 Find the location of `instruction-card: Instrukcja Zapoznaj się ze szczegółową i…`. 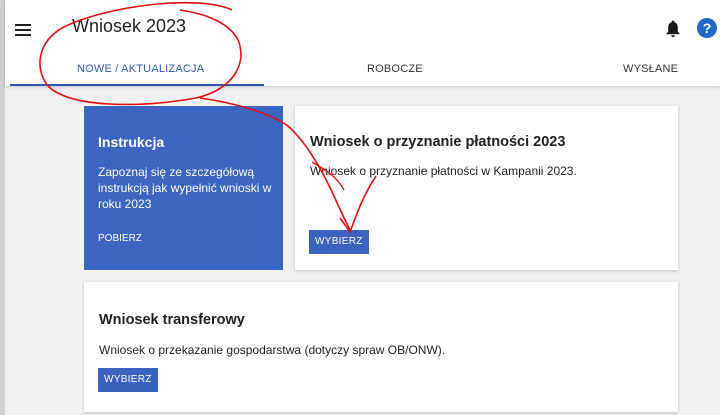

instruction-card: Instrukcja Zapoznaj się ze szczegółową i… is located at coordinates (183, 188).